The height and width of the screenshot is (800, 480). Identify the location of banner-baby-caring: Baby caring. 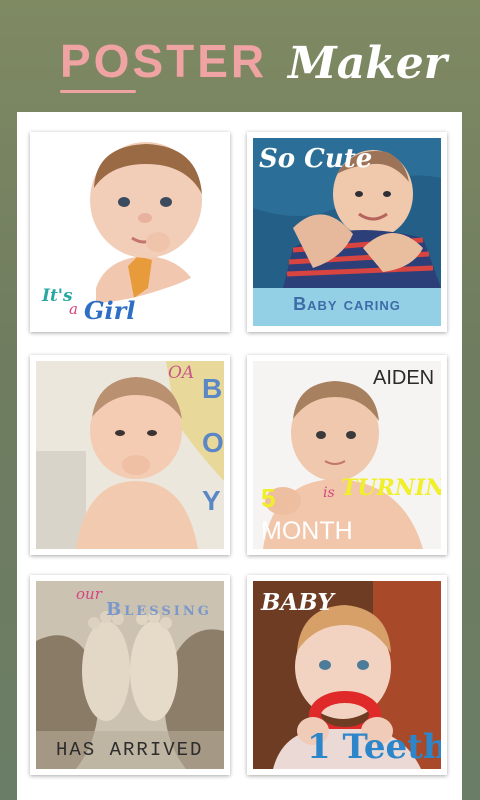
(347, 304).